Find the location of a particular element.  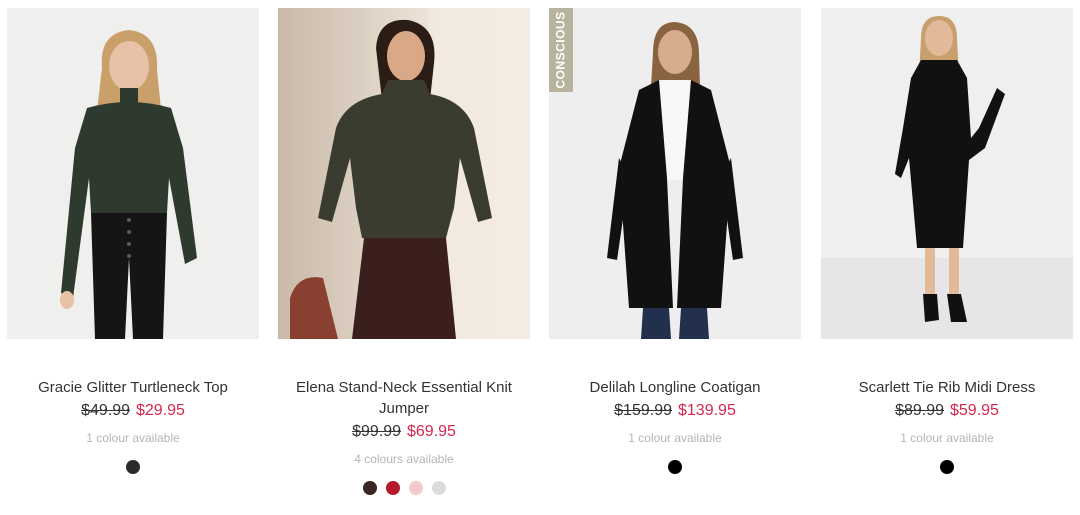

product-price: $99.99 $69.95 is located at coordinates (404, 432).